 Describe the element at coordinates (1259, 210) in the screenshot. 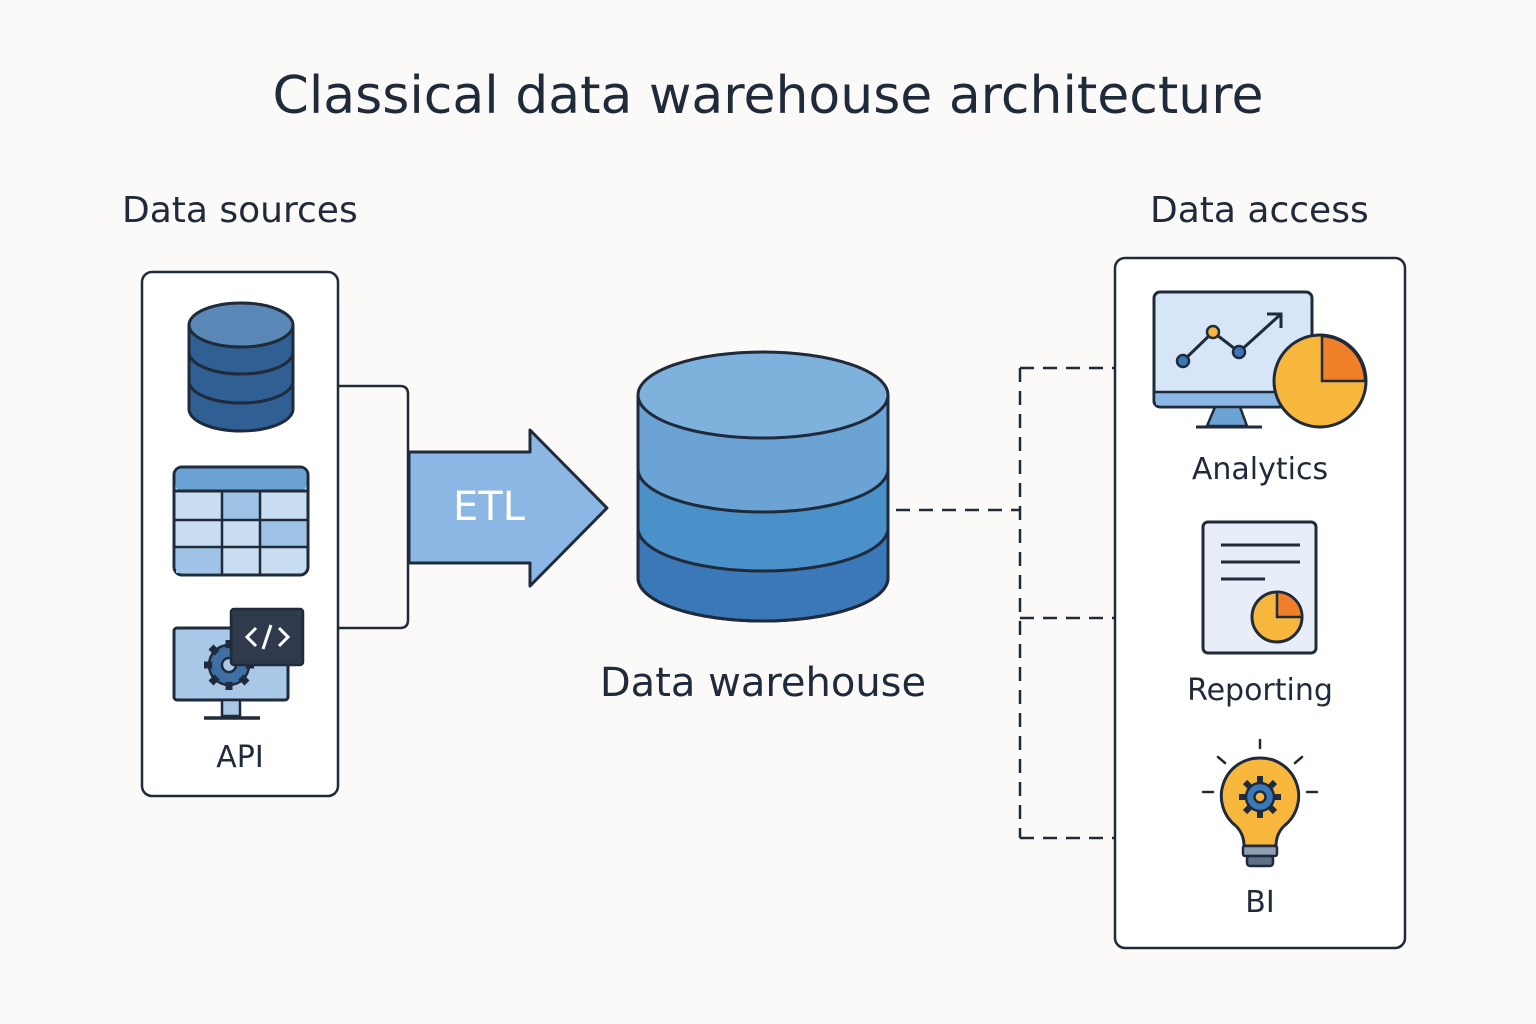

I see `data-access-heading: Data access` at that location.